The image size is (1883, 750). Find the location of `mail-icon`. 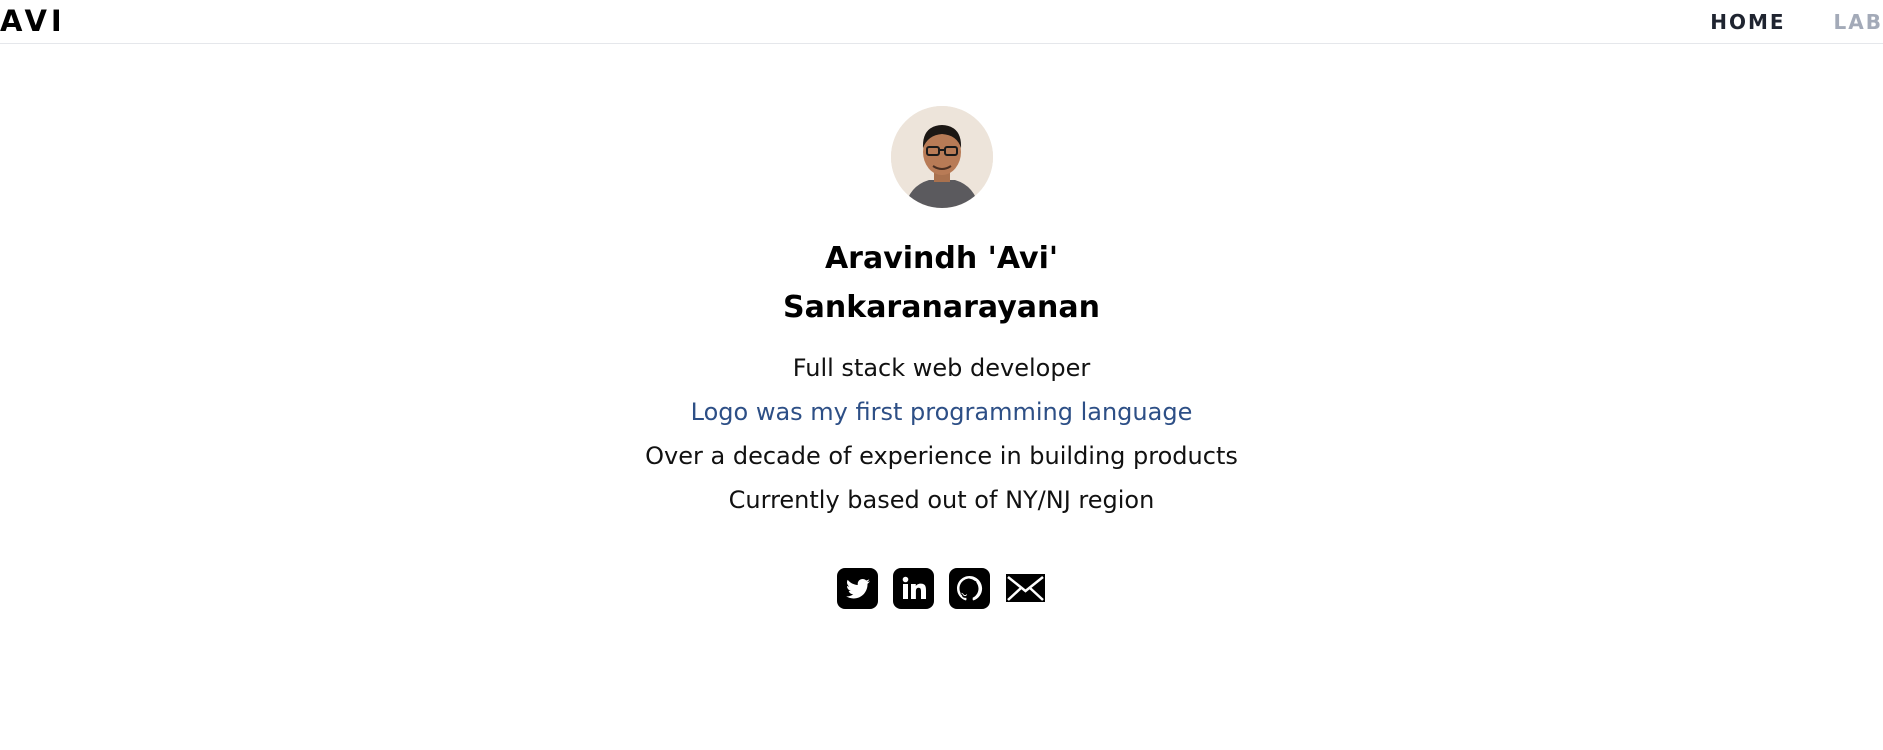

mail-icon is located at coordinates (1025, 588).